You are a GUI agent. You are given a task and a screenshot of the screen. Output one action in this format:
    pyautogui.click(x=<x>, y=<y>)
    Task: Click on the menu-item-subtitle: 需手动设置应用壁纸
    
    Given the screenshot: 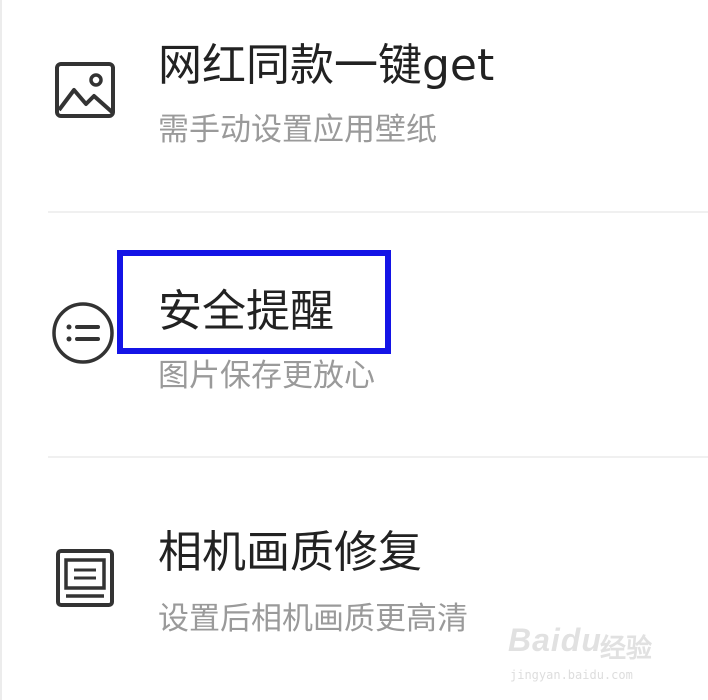 What is the action you would take?
    pyautogui.click(x=297, y=130)
    